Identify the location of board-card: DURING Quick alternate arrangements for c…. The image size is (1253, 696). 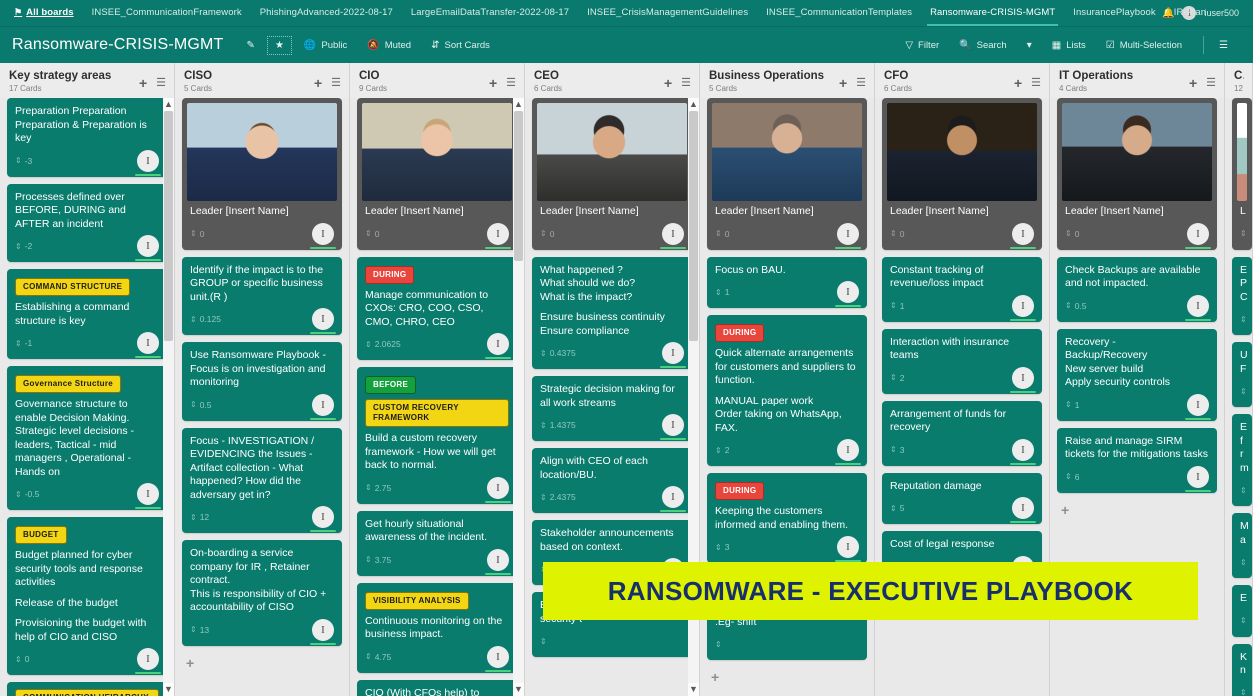
(787, 390).